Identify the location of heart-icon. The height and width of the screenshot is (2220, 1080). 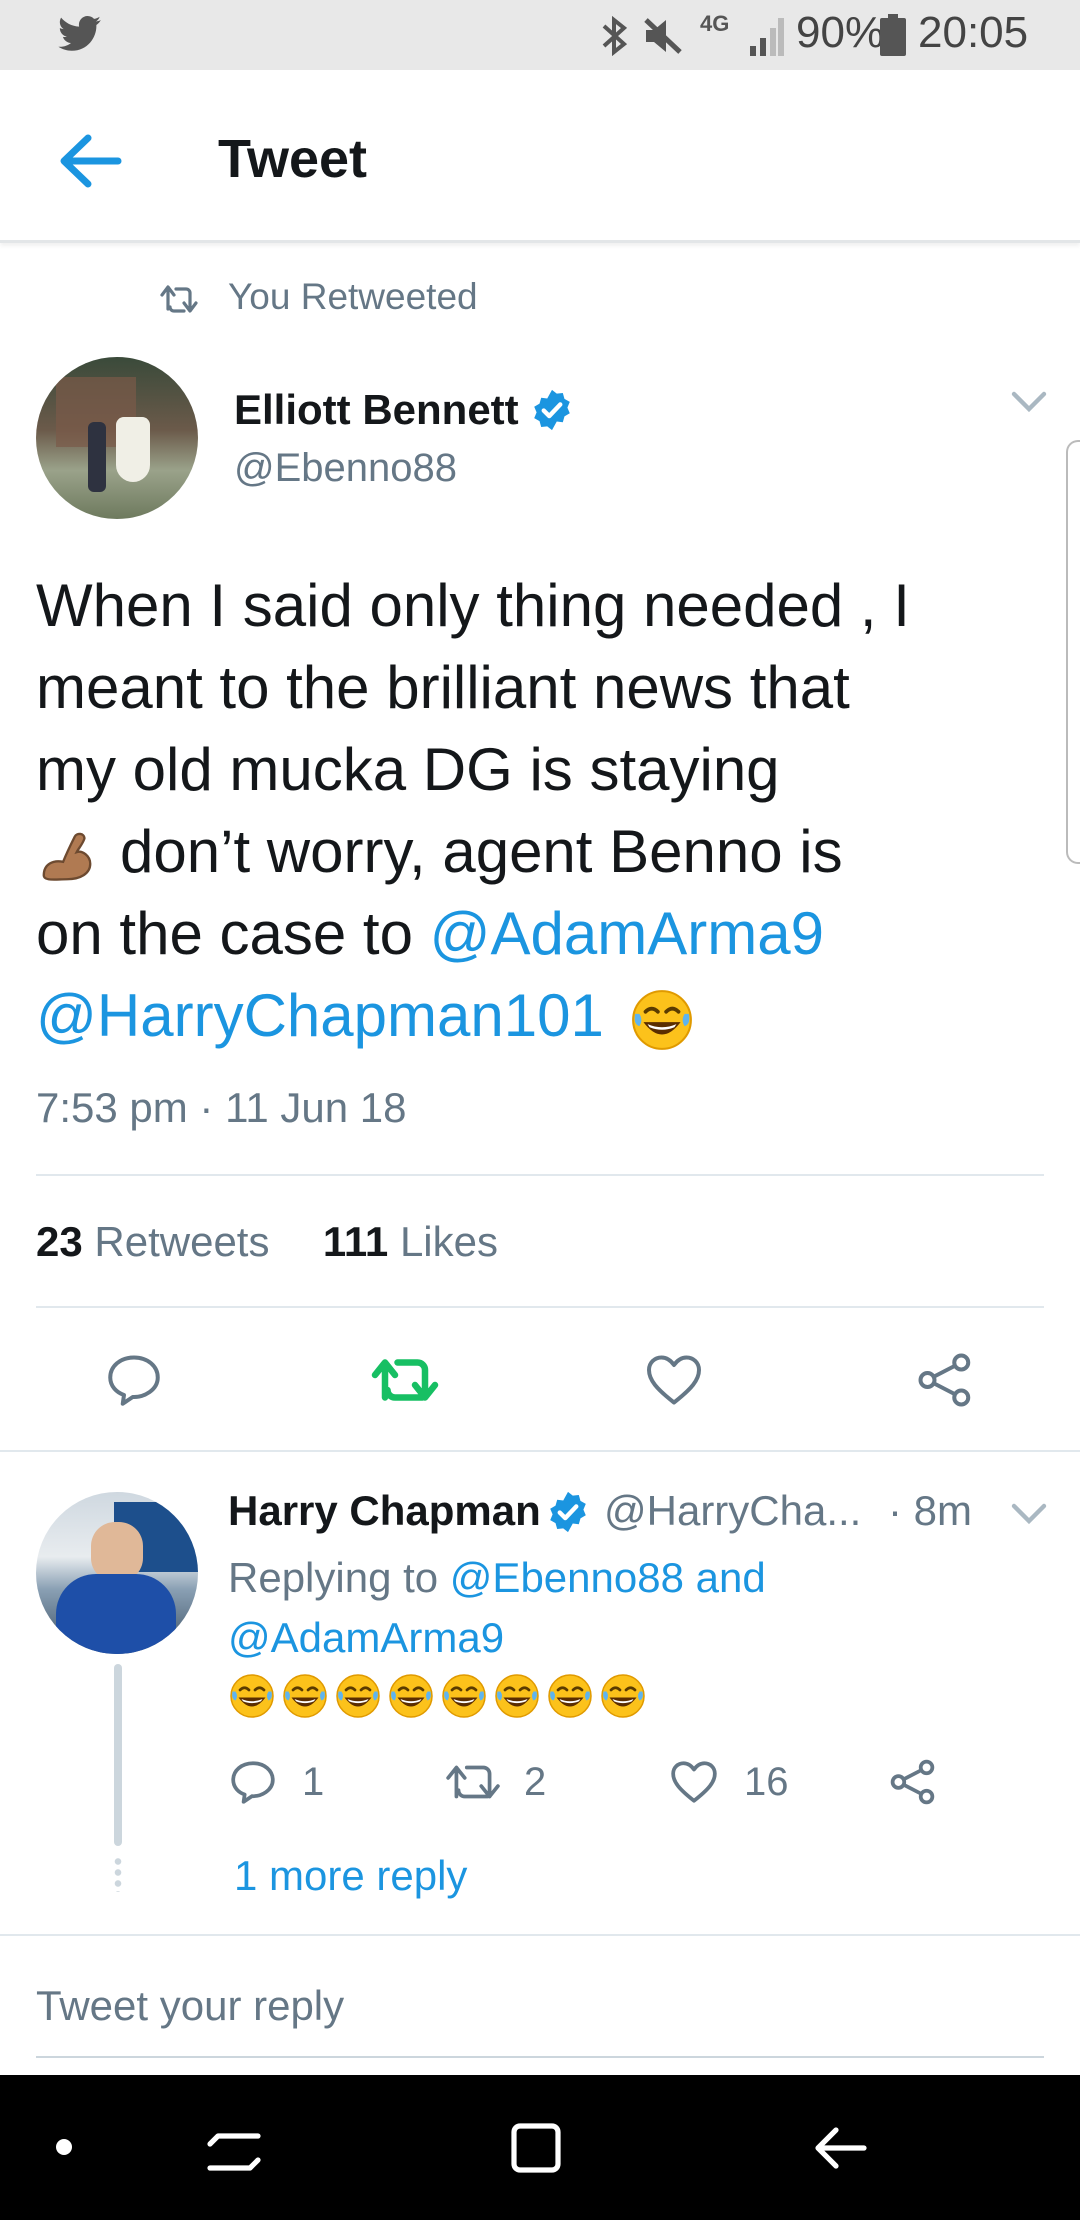
(674, 1380).